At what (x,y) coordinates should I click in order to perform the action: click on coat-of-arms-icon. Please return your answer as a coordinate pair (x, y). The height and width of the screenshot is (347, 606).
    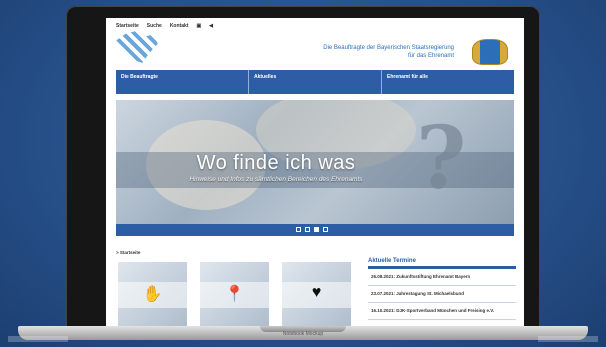
    Looking at the image, I should click on (490, 52).